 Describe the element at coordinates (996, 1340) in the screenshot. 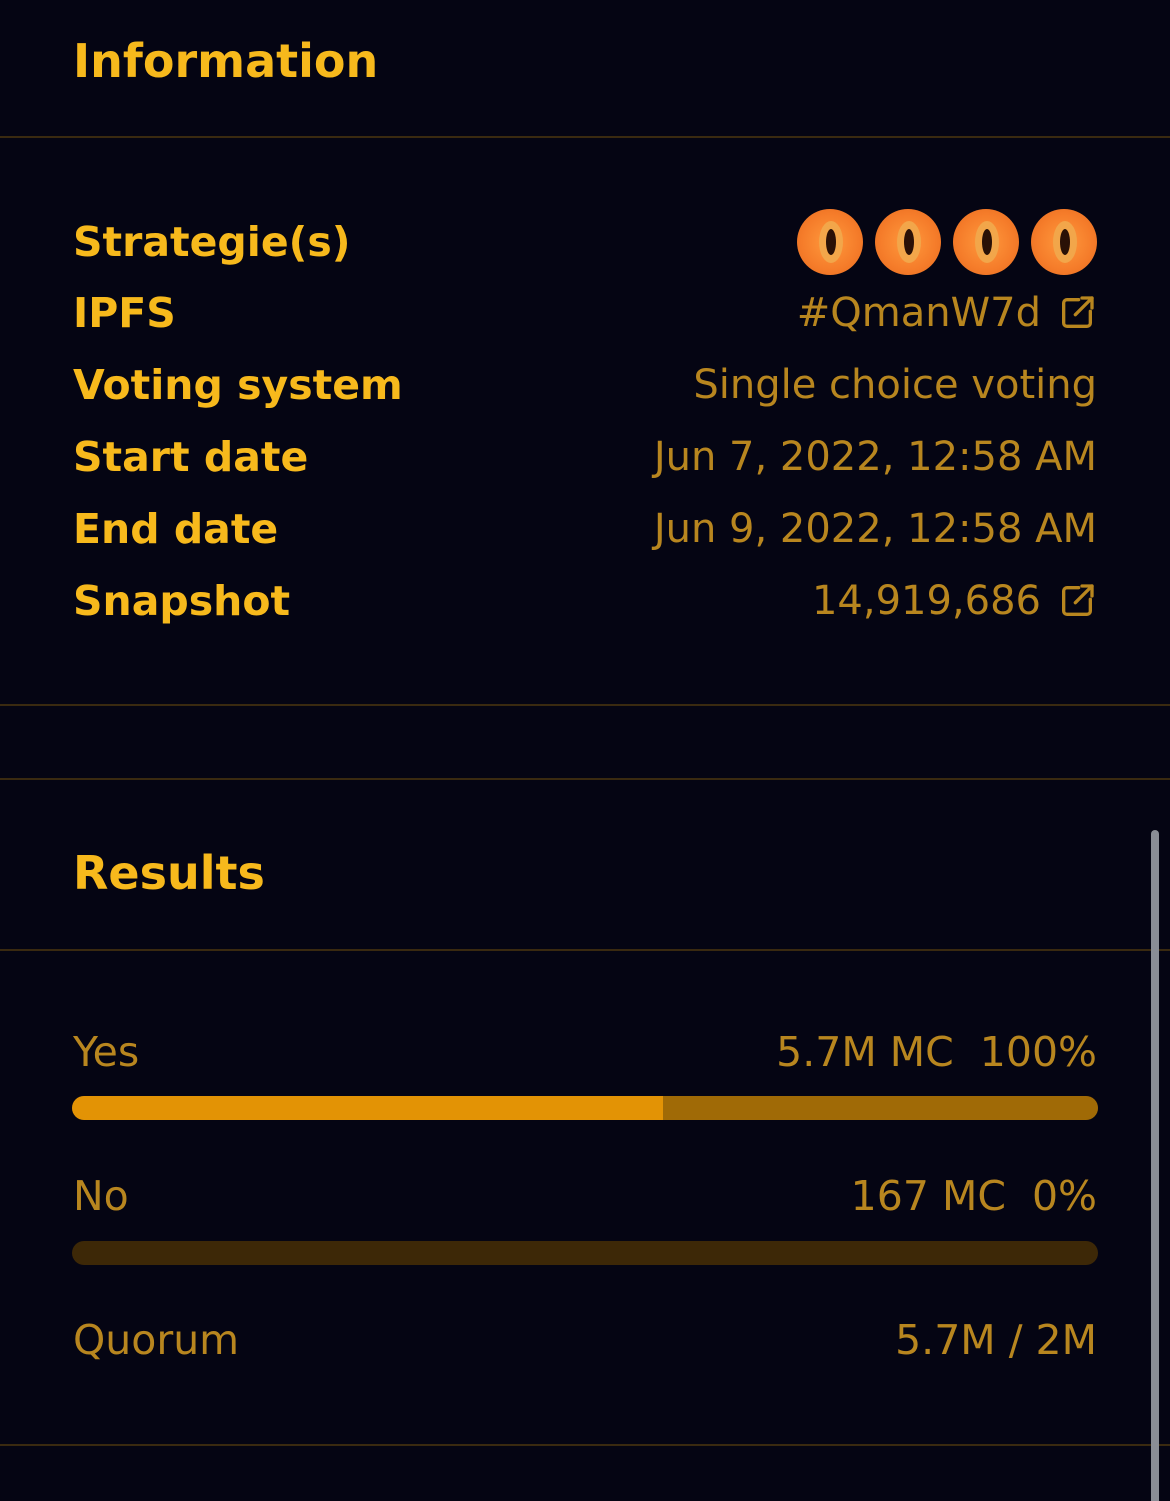

I see `quorum-value: 5.7M / 2M` at that location.